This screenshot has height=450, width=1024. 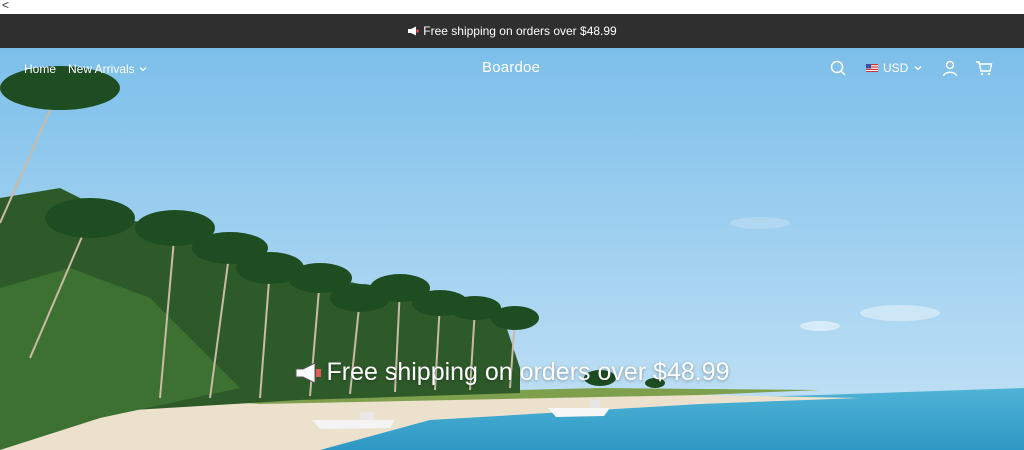 What do you see at coordinates (40, 69) in the screenshot?
I see `nav-link-home: Home` at bounding box center [40, 69].